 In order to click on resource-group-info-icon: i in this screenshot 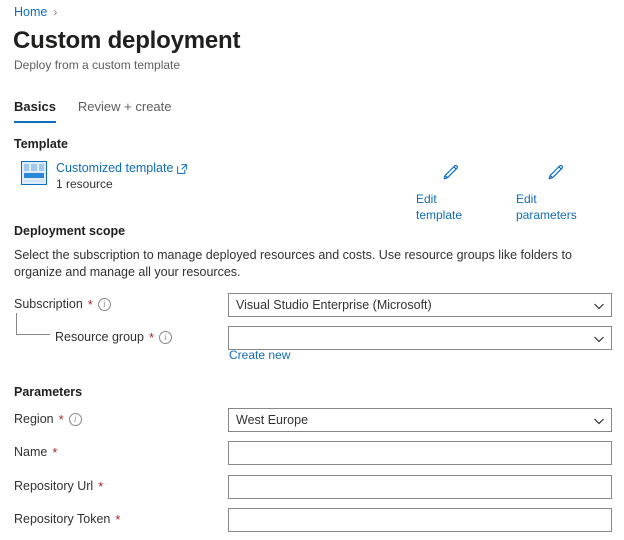, I will do `click(166, 337)`.